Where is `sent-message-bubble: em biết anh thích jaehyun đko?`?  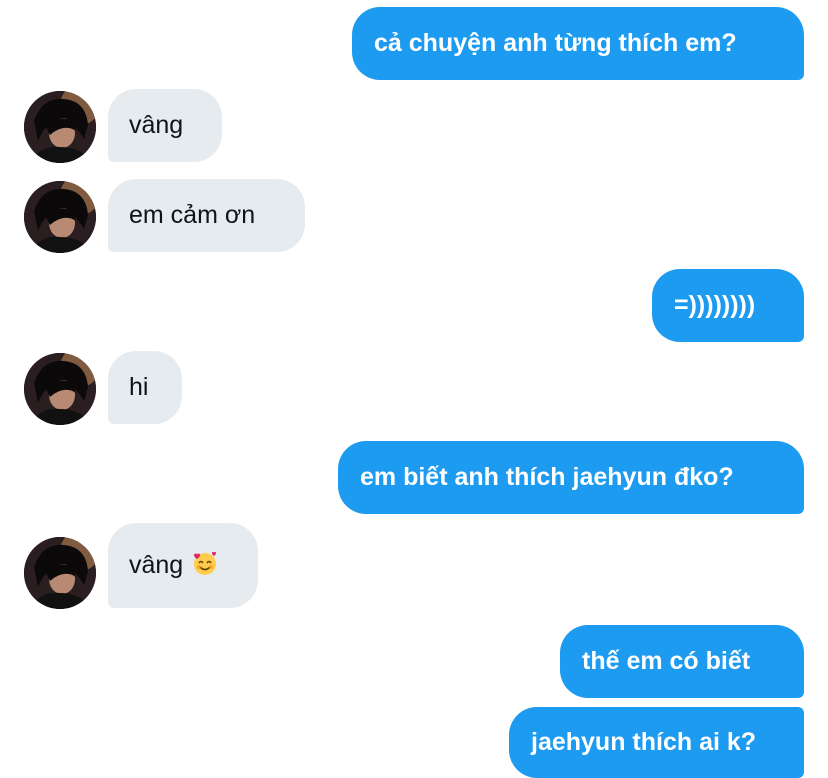 sent-message-bubble: em biết anh thích jaehyun đko? is located at coordinates (571, 477).